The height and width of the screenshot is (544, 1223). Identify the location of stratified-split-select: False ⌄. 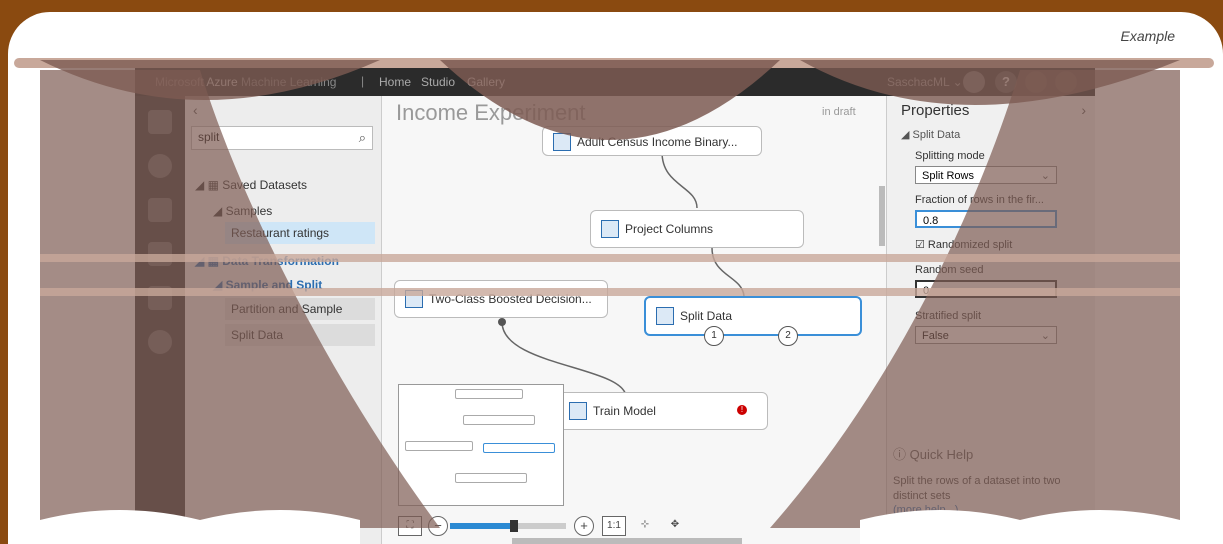
(986, 335).